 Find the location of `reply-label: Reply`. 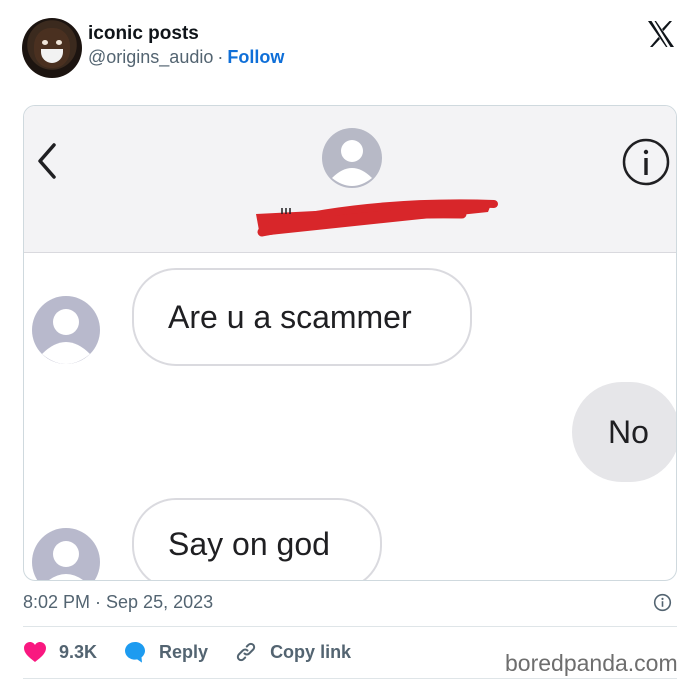

reply-label: Reply is located at coordinates (184, 651).